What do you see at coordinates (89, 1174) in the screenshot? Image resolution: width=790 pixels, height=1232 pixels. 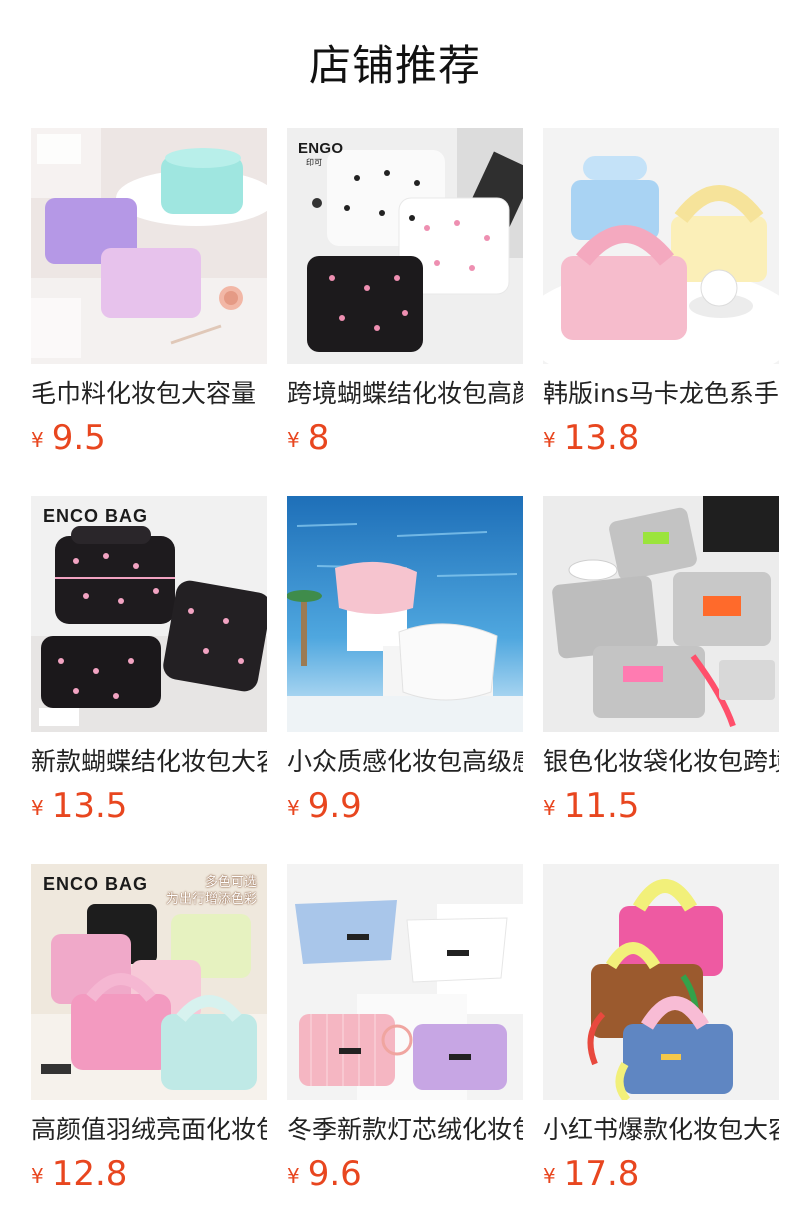 I see `price-amount: 12.8` at bounding box center [89, 1174].